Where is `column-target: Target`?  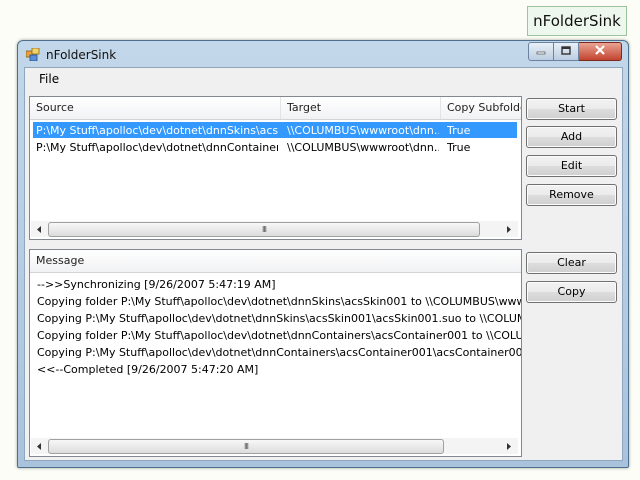 column-target: Target is located at coordinates (361, 108).